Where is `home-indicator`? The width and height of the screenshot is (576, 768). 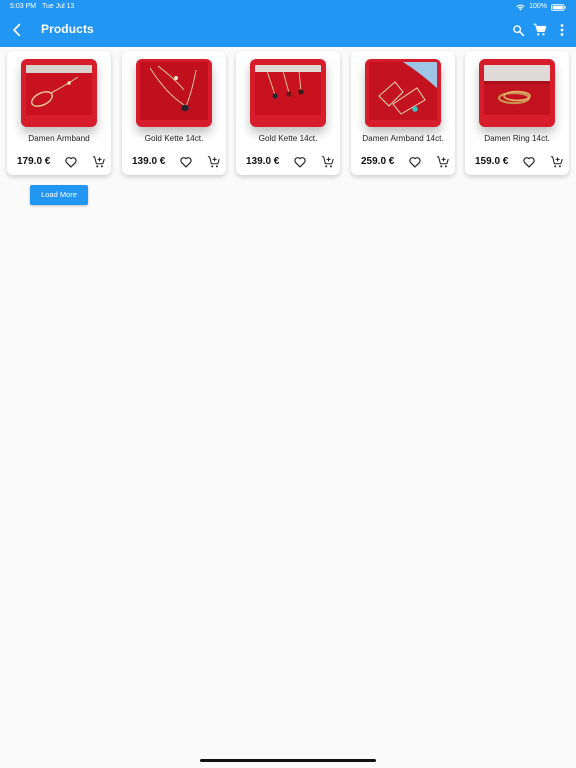 home-indicator is located at coordinates (288, 760).